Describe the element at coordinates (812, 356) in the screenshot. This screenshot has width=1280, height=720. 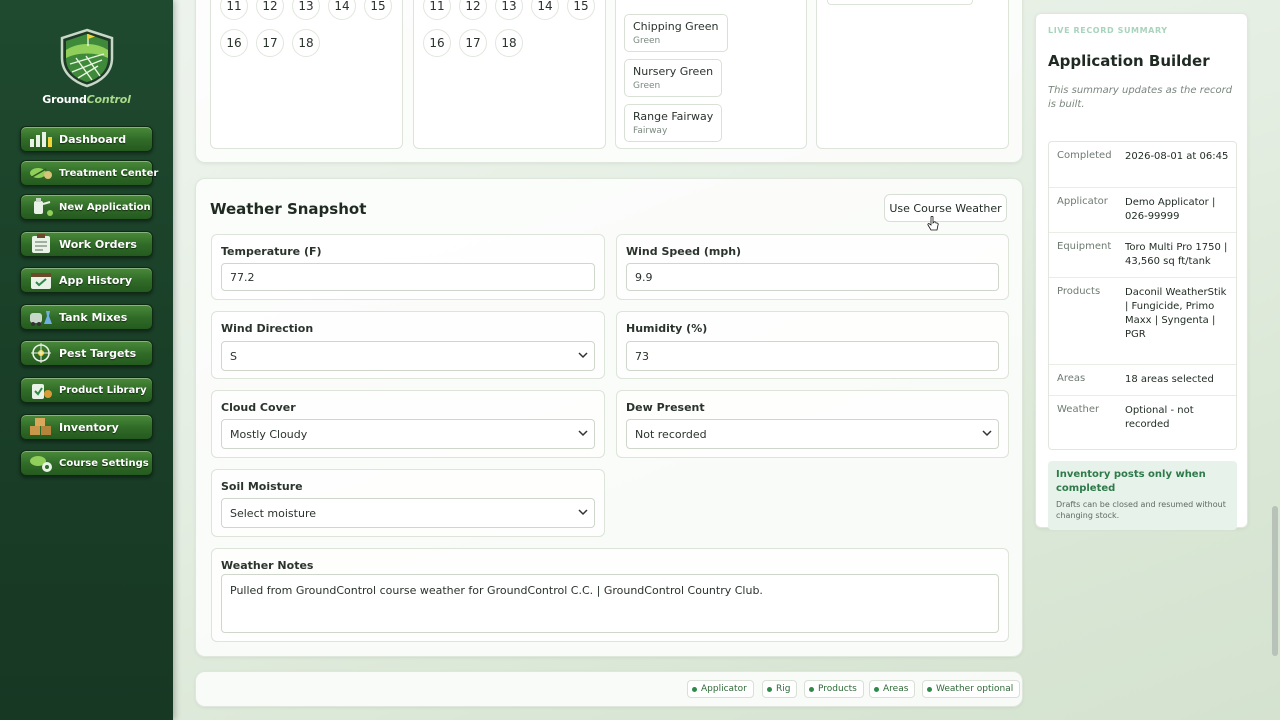
I see `humidity-input: 73` at that location.